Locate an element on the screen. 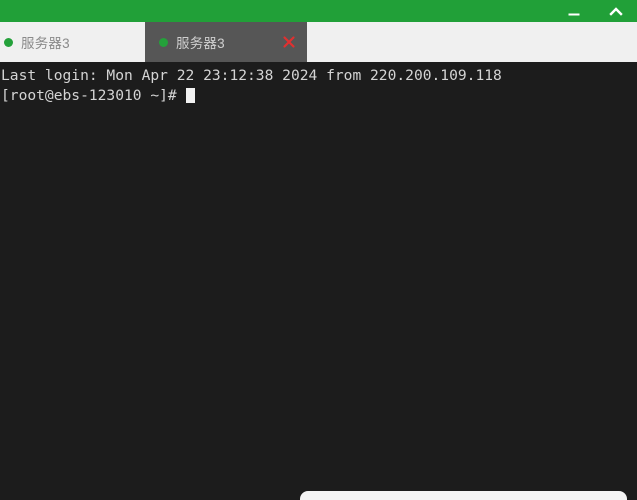 This screenshot has width=637, height=500. background-panel is located at coordinates (463, 495).